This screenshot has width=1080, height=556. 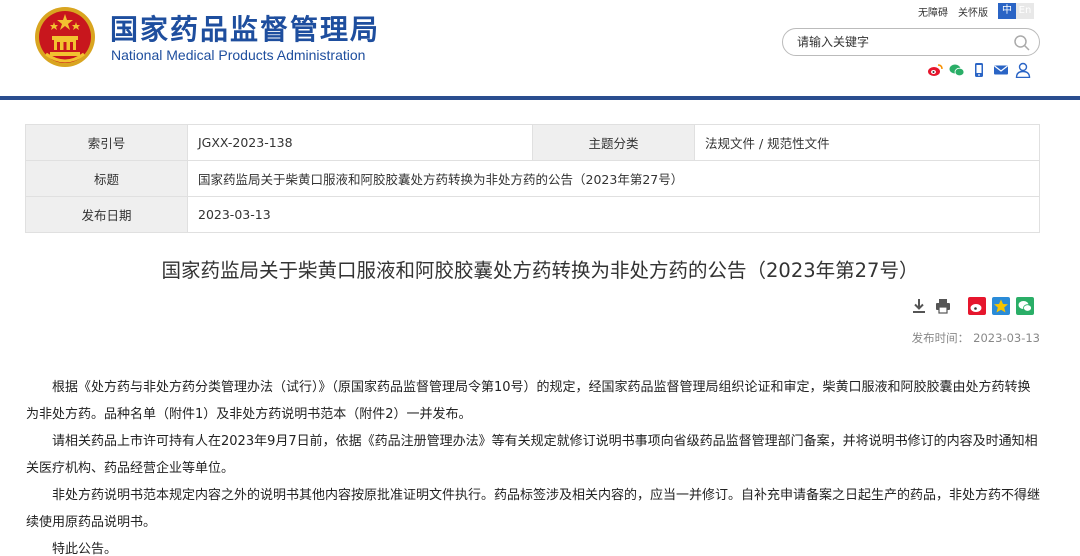 I want to click on table-row: 发布日期 2023-03-13, so click(x=532, y=214).